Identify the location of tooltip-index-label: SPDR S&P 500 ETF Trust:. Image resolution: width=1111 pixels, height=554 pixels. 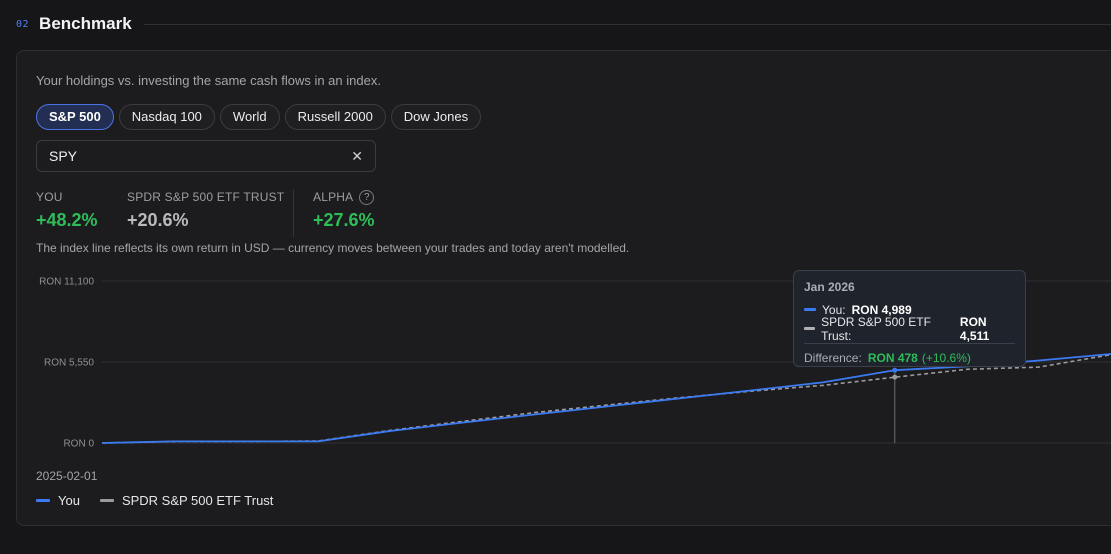
(876, 328).